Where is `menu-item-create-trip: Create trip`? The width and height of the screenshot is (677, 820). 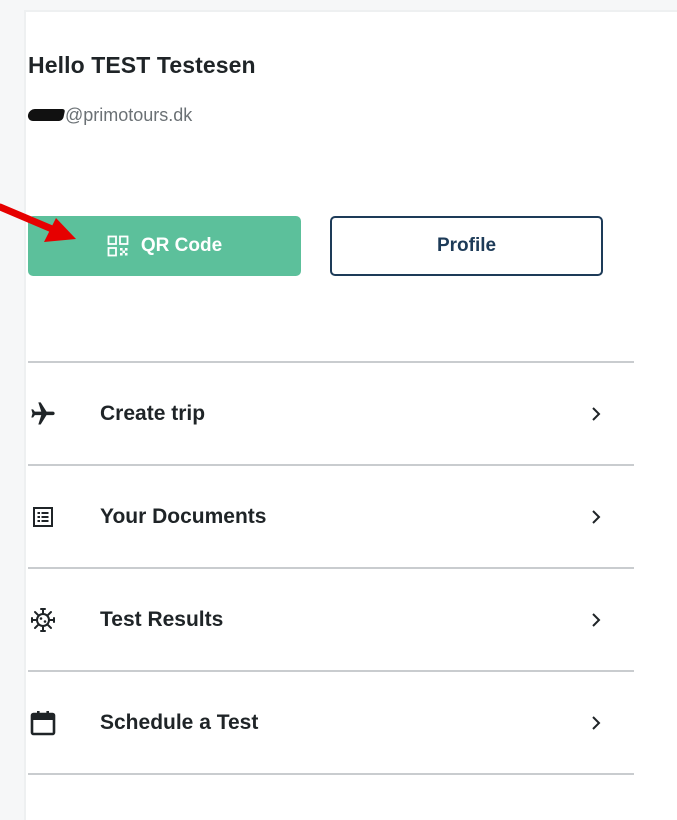 menu-item-create-trip: Create trip is located at coordinates (331, 413).